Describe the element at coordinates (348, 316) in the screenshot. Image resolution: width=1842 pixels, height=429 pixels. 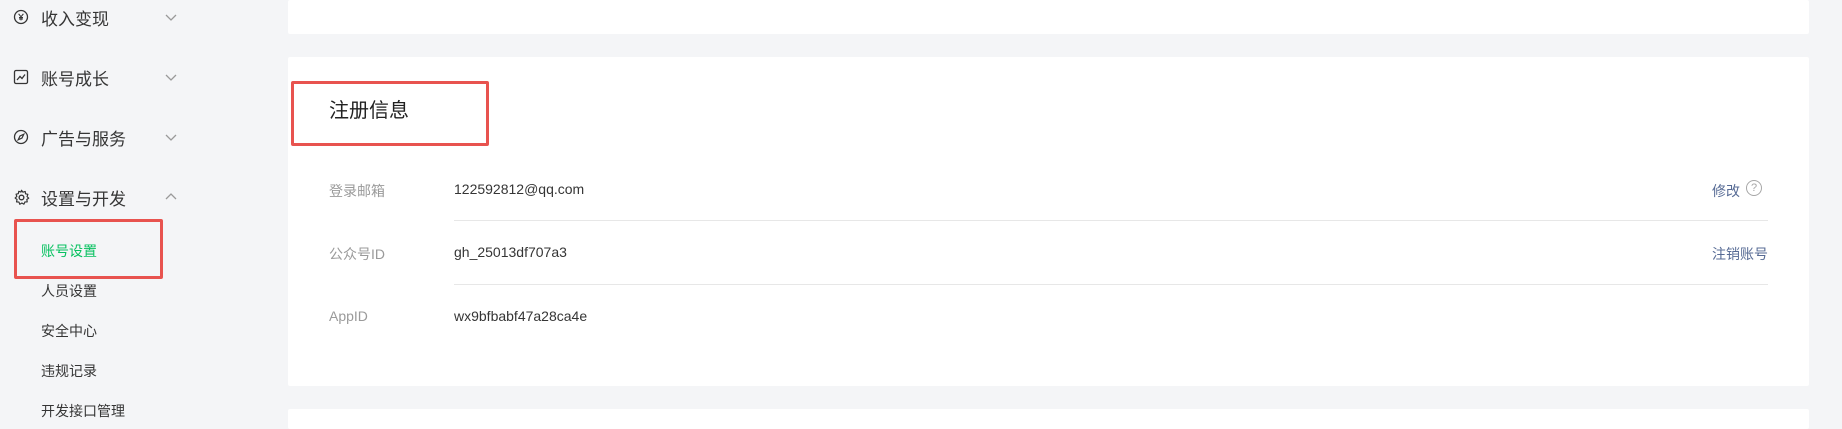
I see `appid-label: AppID` at that location.